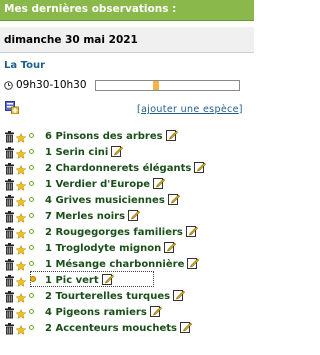 This screenshot has height=355, width=320. Describe the element at coordinates (112, 296) in the screenshot. I see `species-name: Tourterelles turques` at that location.